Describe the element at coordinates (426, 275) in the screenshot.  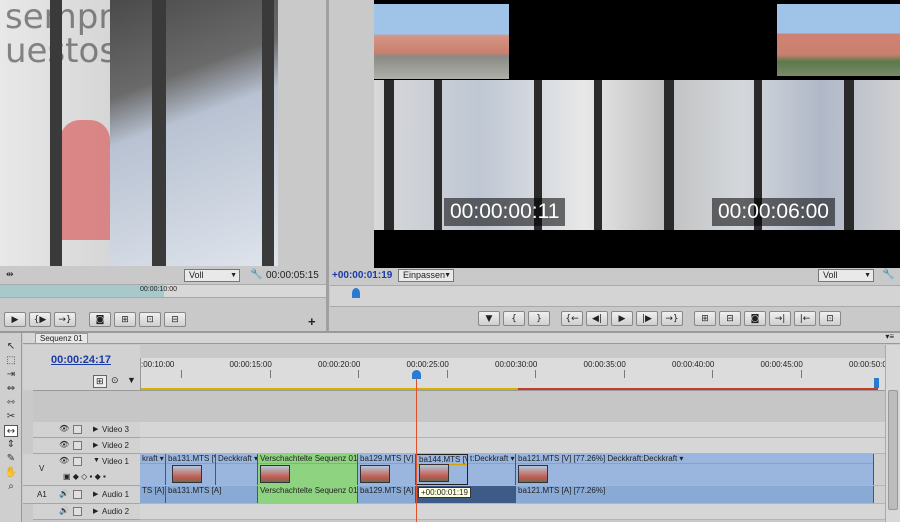
I see `program-fit-select: Einpassen ▼` at that location.